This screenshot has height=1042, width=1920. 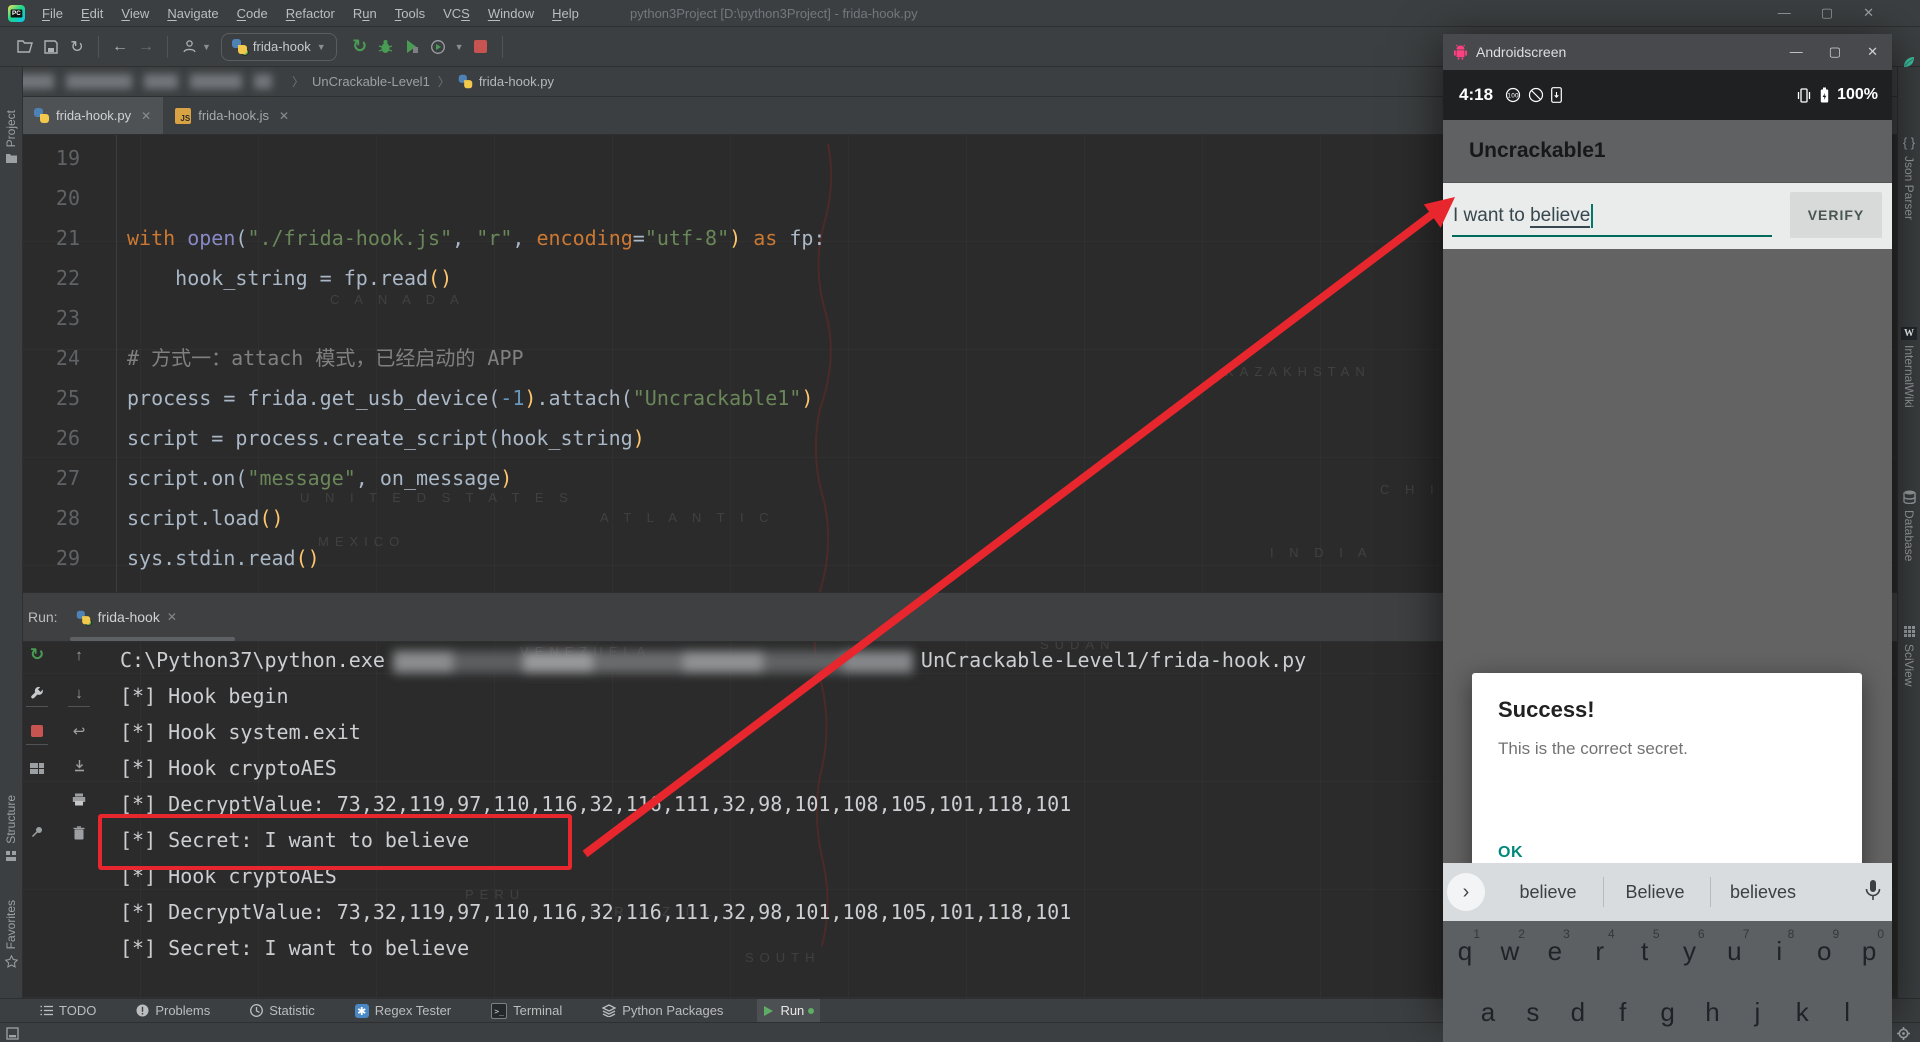 What do you see at coordinates (732, 358) in the screenshot?
I see `code-line-24: 24 # 方式一：attach 模式，已经启动的 APP` at bounding box center [732, 358].